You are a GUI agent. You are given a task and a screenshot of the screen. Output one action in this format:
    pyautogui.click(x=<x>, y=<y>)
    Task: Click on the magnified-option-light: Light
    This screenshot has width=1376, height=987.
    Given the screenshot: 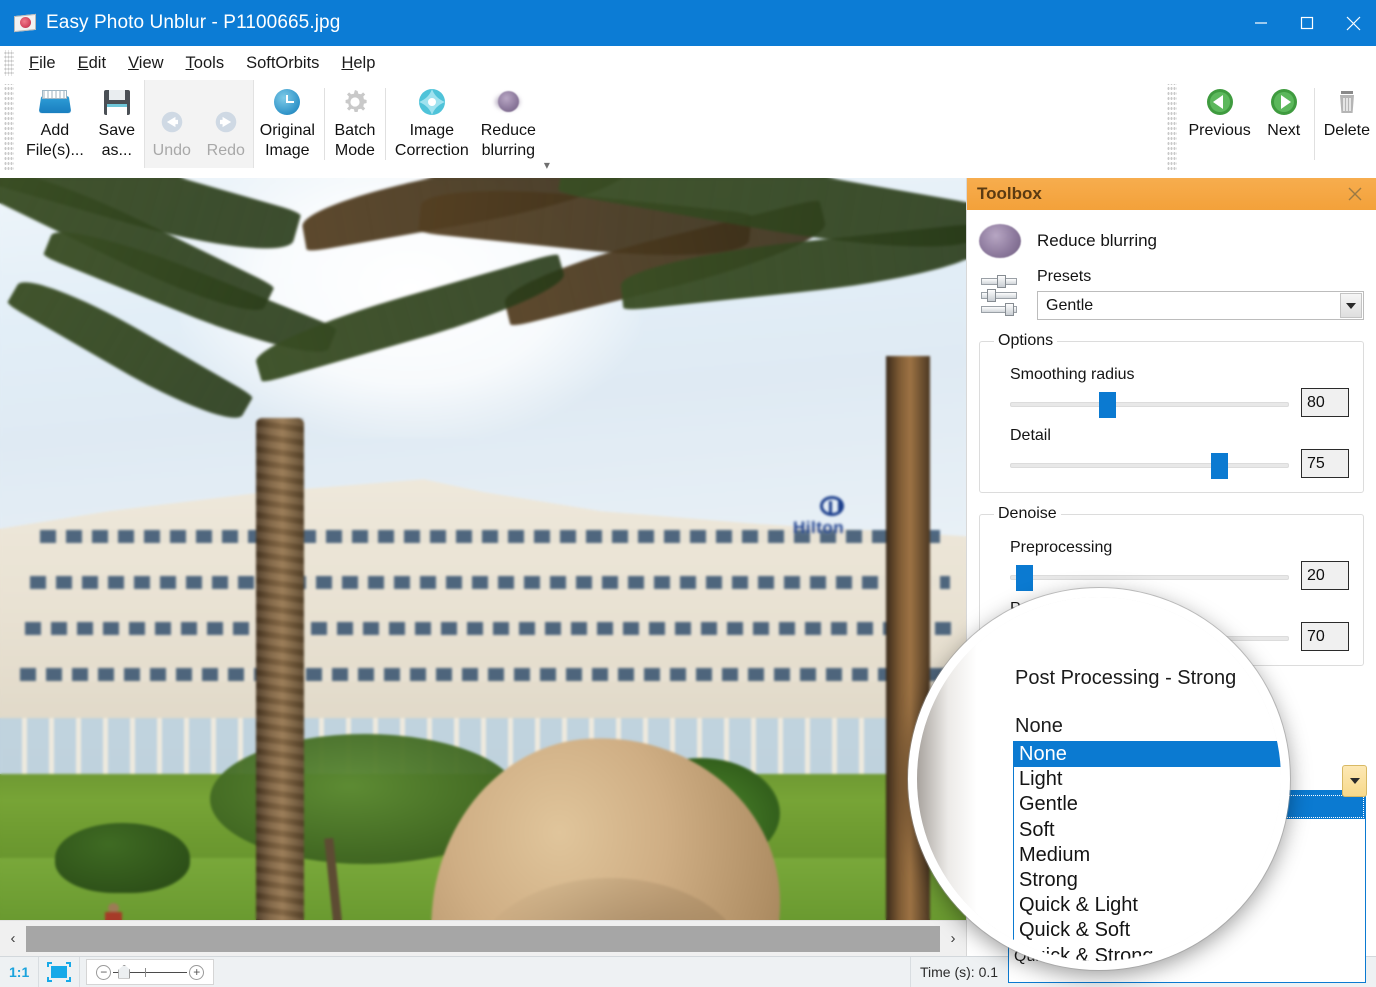 What is the action you would take?
    pyautogui.click(x=1147, y=779)
    